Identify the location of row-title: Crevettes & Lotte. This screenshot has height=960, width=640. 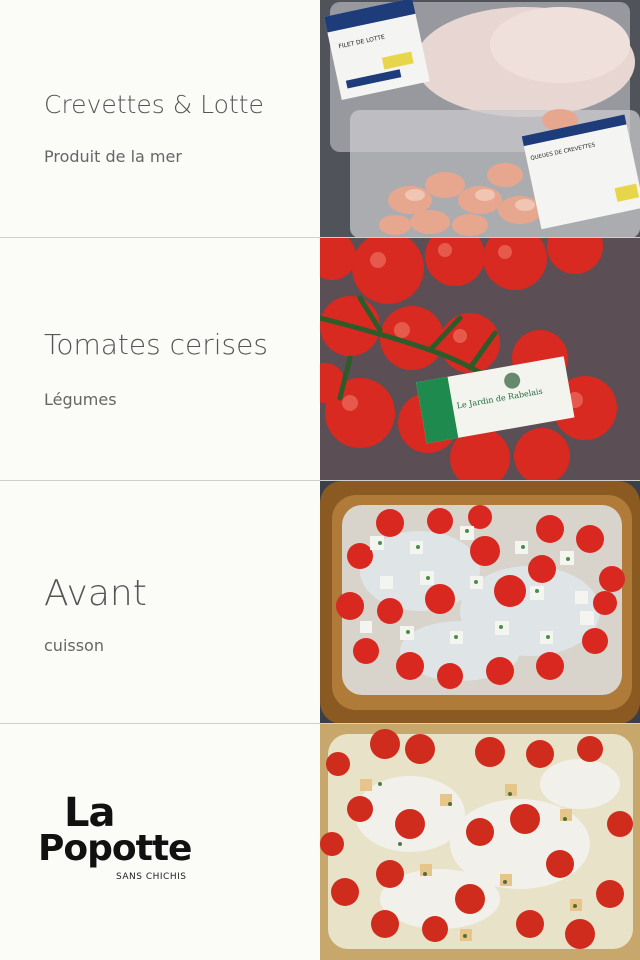
(154, 104).